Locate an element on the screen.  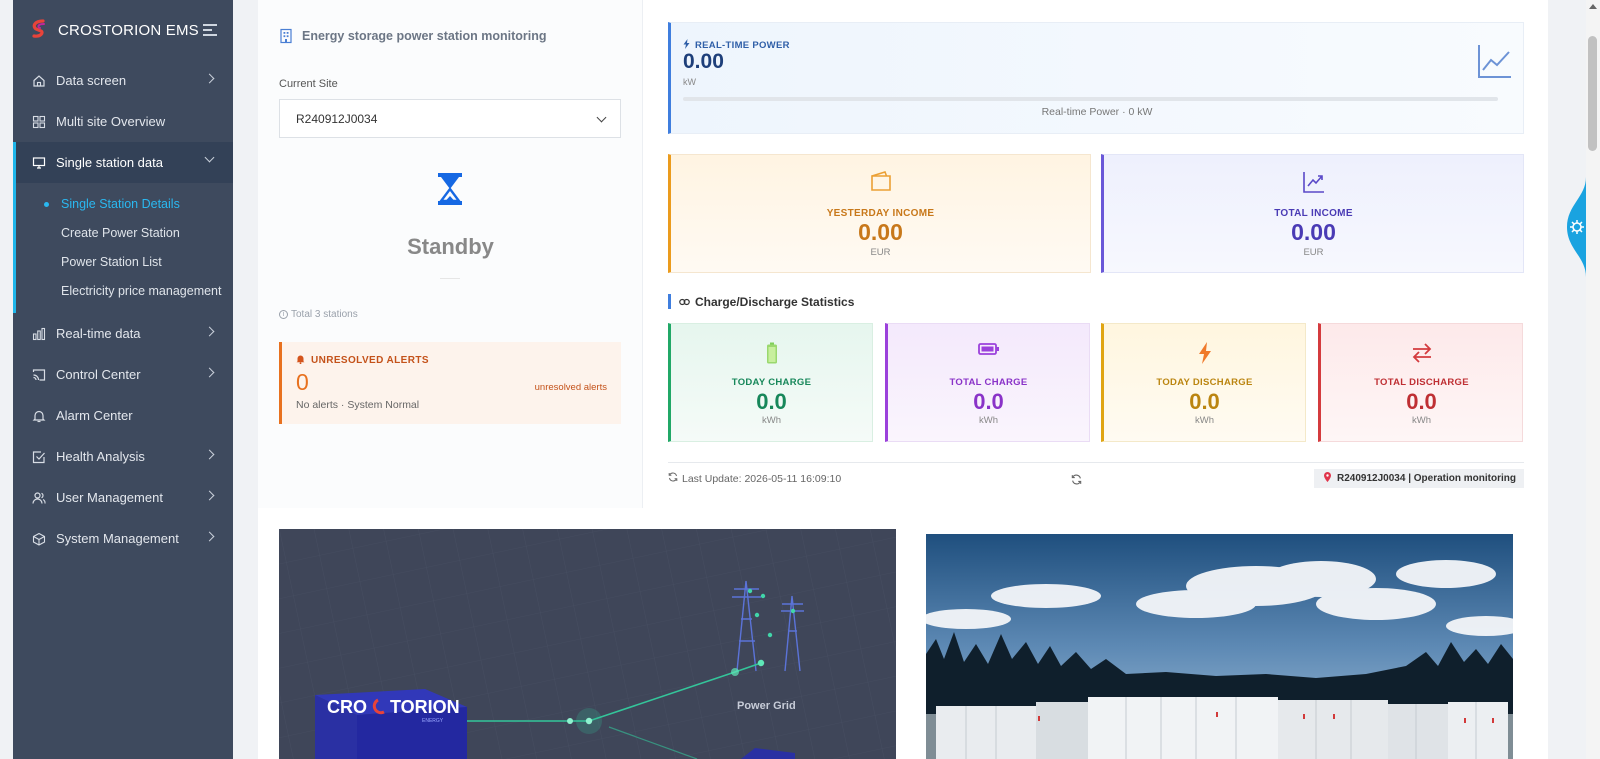
station-status-text: Standby is located at coordinates (450, 246).